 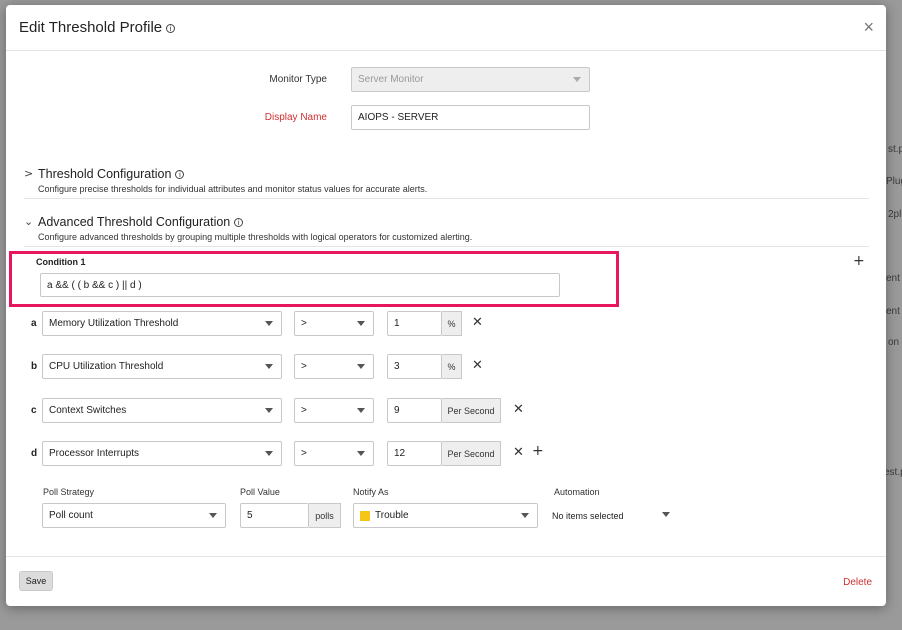 I want to click on threshold-value-input: 12, so click(x=414, y=453).